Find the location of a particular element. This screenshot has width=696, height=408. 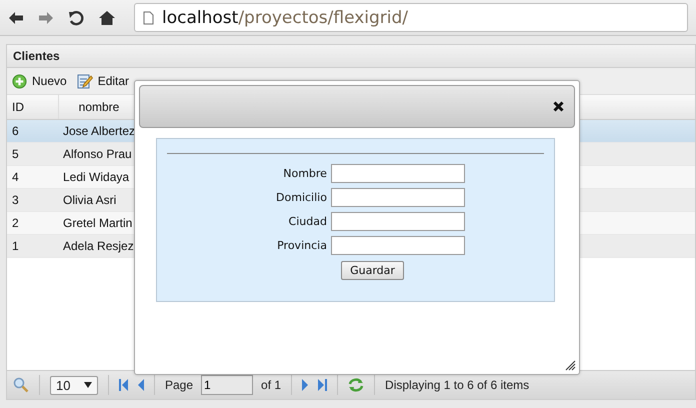

table-cell-text: Adela Resjez is located at coordinates (97, 246).